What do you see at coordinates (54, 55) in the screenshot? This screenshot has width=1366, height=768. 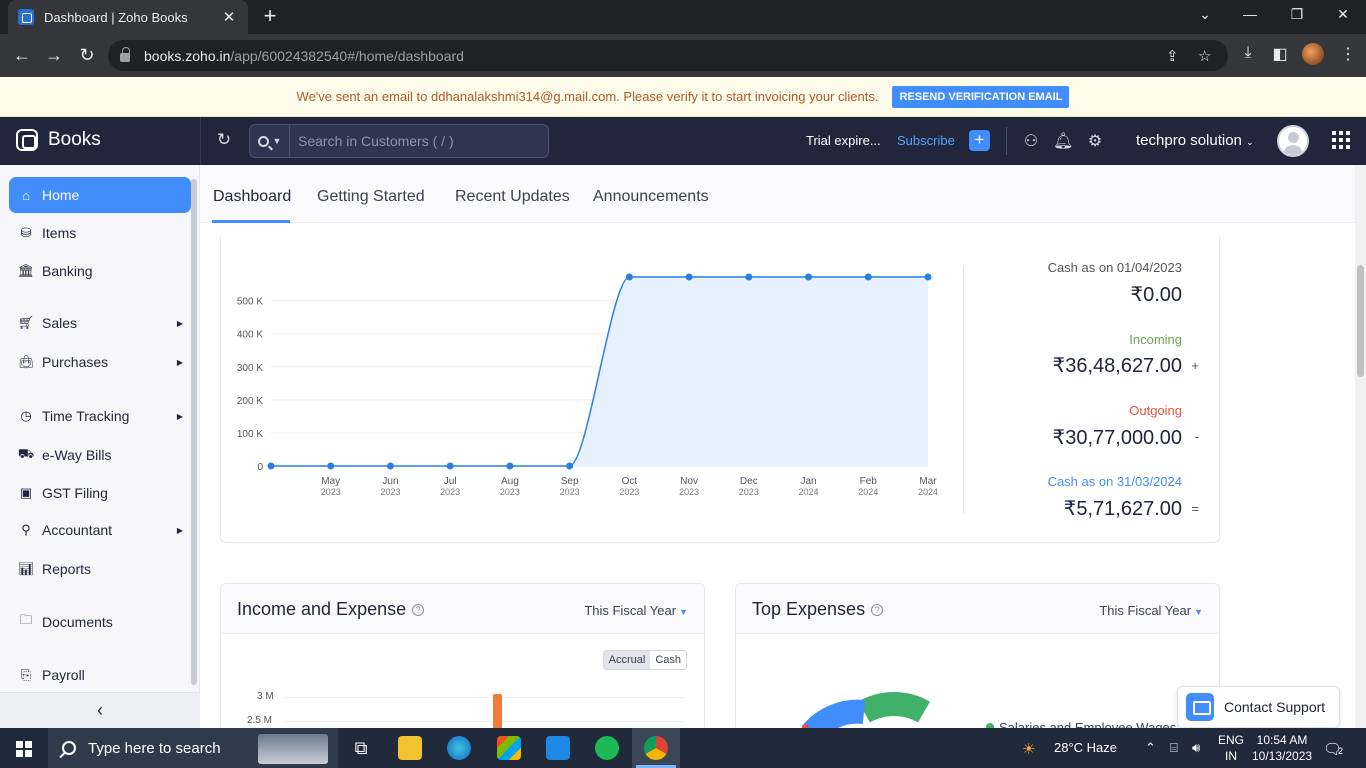 I see `forward-icon: →` at bounding box center [54, 55].